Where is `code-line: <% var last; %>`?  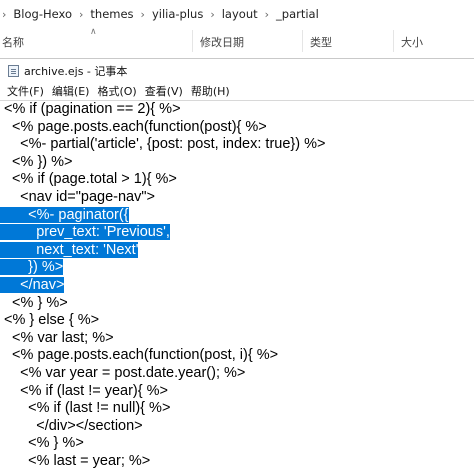 code-line: <% var last; %> is located at coordinates (237, 339).